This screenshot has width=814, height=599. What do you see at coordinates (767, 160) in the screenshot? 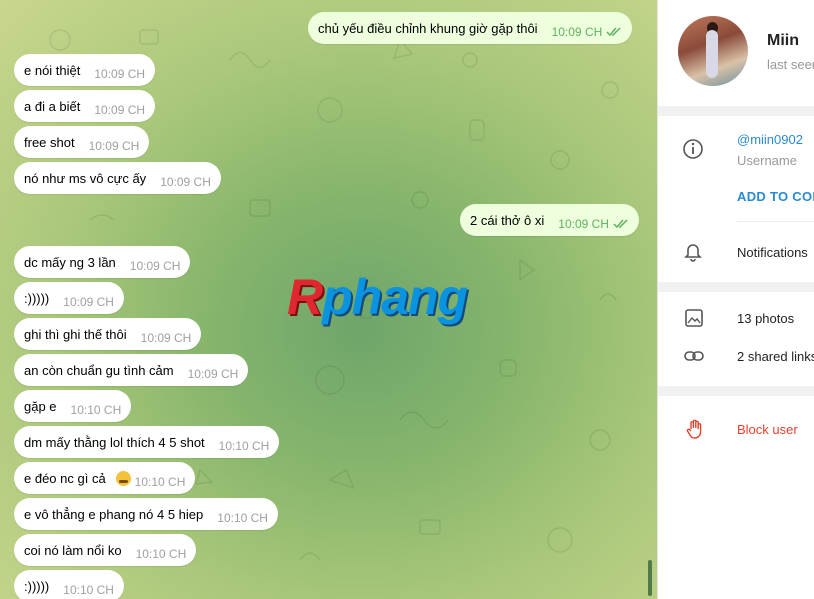
I see `username-label: Username` at bounding box center [767, 160].